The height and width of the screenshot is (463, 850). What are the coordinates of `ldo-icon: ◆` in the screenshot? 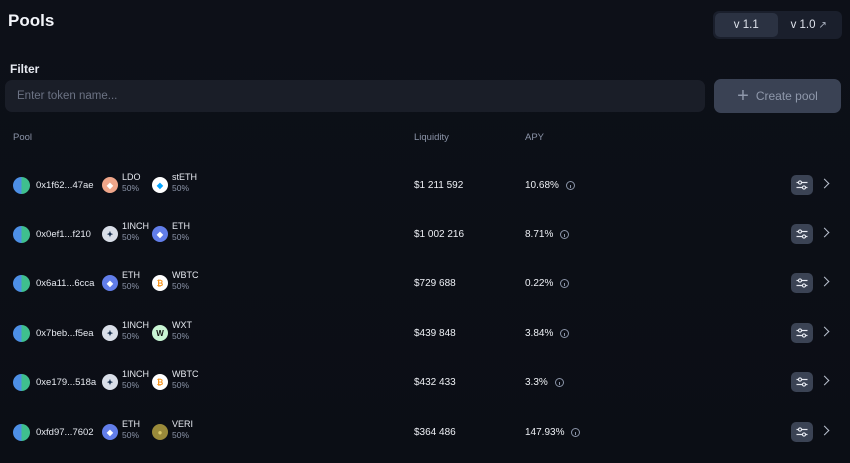 It's located at (110, 185).